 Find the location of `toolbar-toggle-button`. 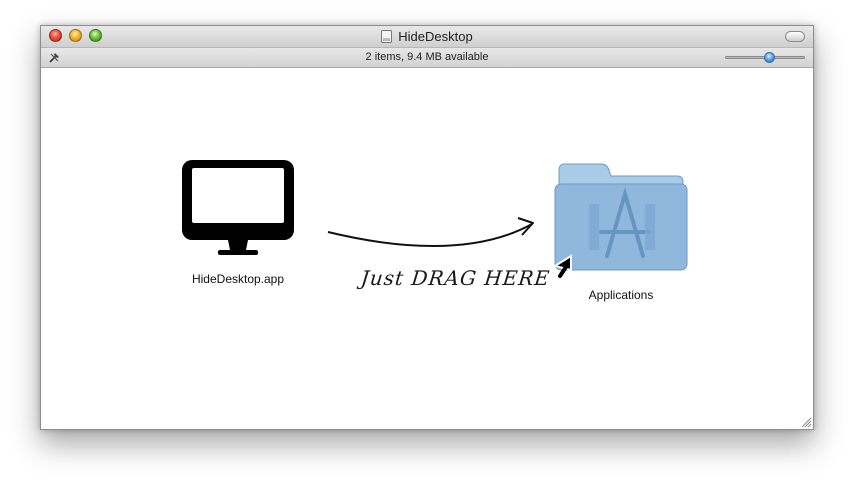

toolbar-toggle-button is located at coordinates (795, 36).